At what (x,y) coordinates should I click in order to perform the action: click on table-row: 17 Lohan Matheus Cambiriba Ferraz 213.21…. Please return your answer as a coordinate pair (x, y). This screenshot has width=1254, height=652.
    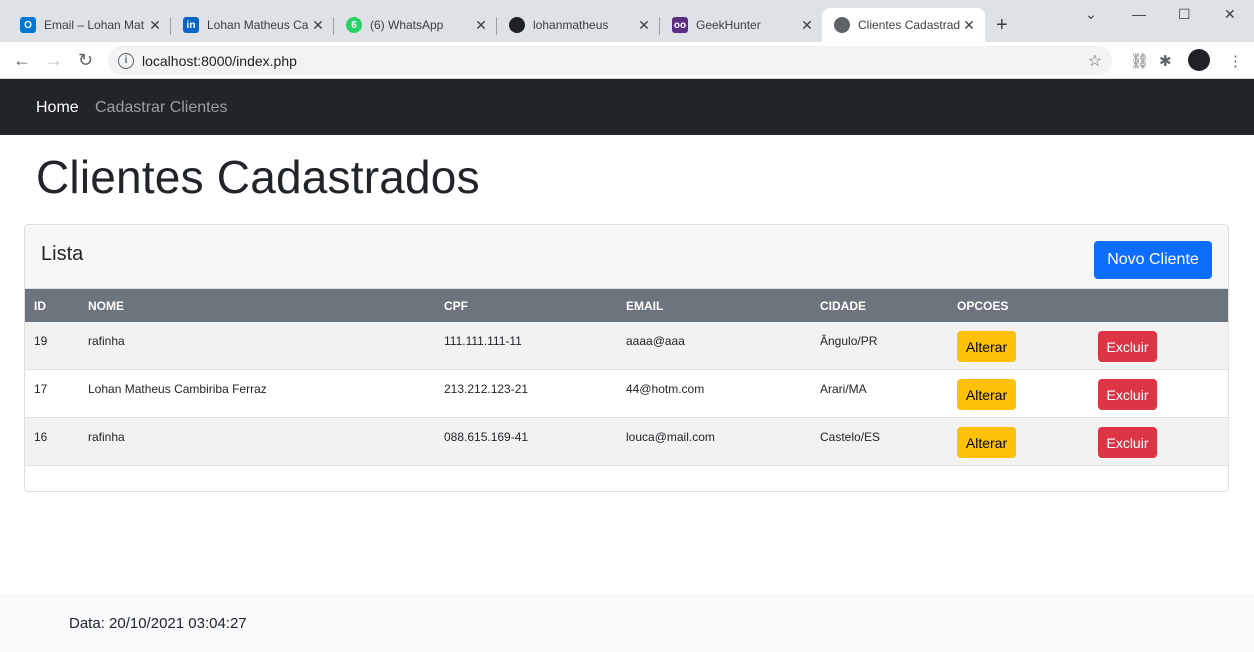
    Looking at the image, I should click on (626, 394).